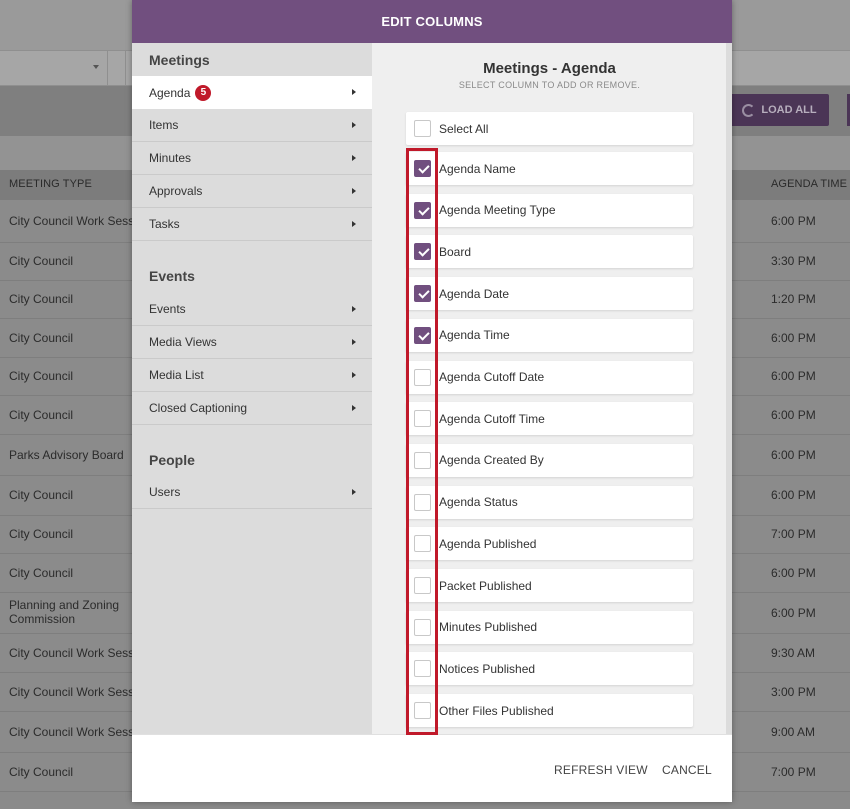  What do you see at coordinates (474, 293) in the screenshot?
I see `column-option-label: Agenda Date` at bounding box center [474, 293].